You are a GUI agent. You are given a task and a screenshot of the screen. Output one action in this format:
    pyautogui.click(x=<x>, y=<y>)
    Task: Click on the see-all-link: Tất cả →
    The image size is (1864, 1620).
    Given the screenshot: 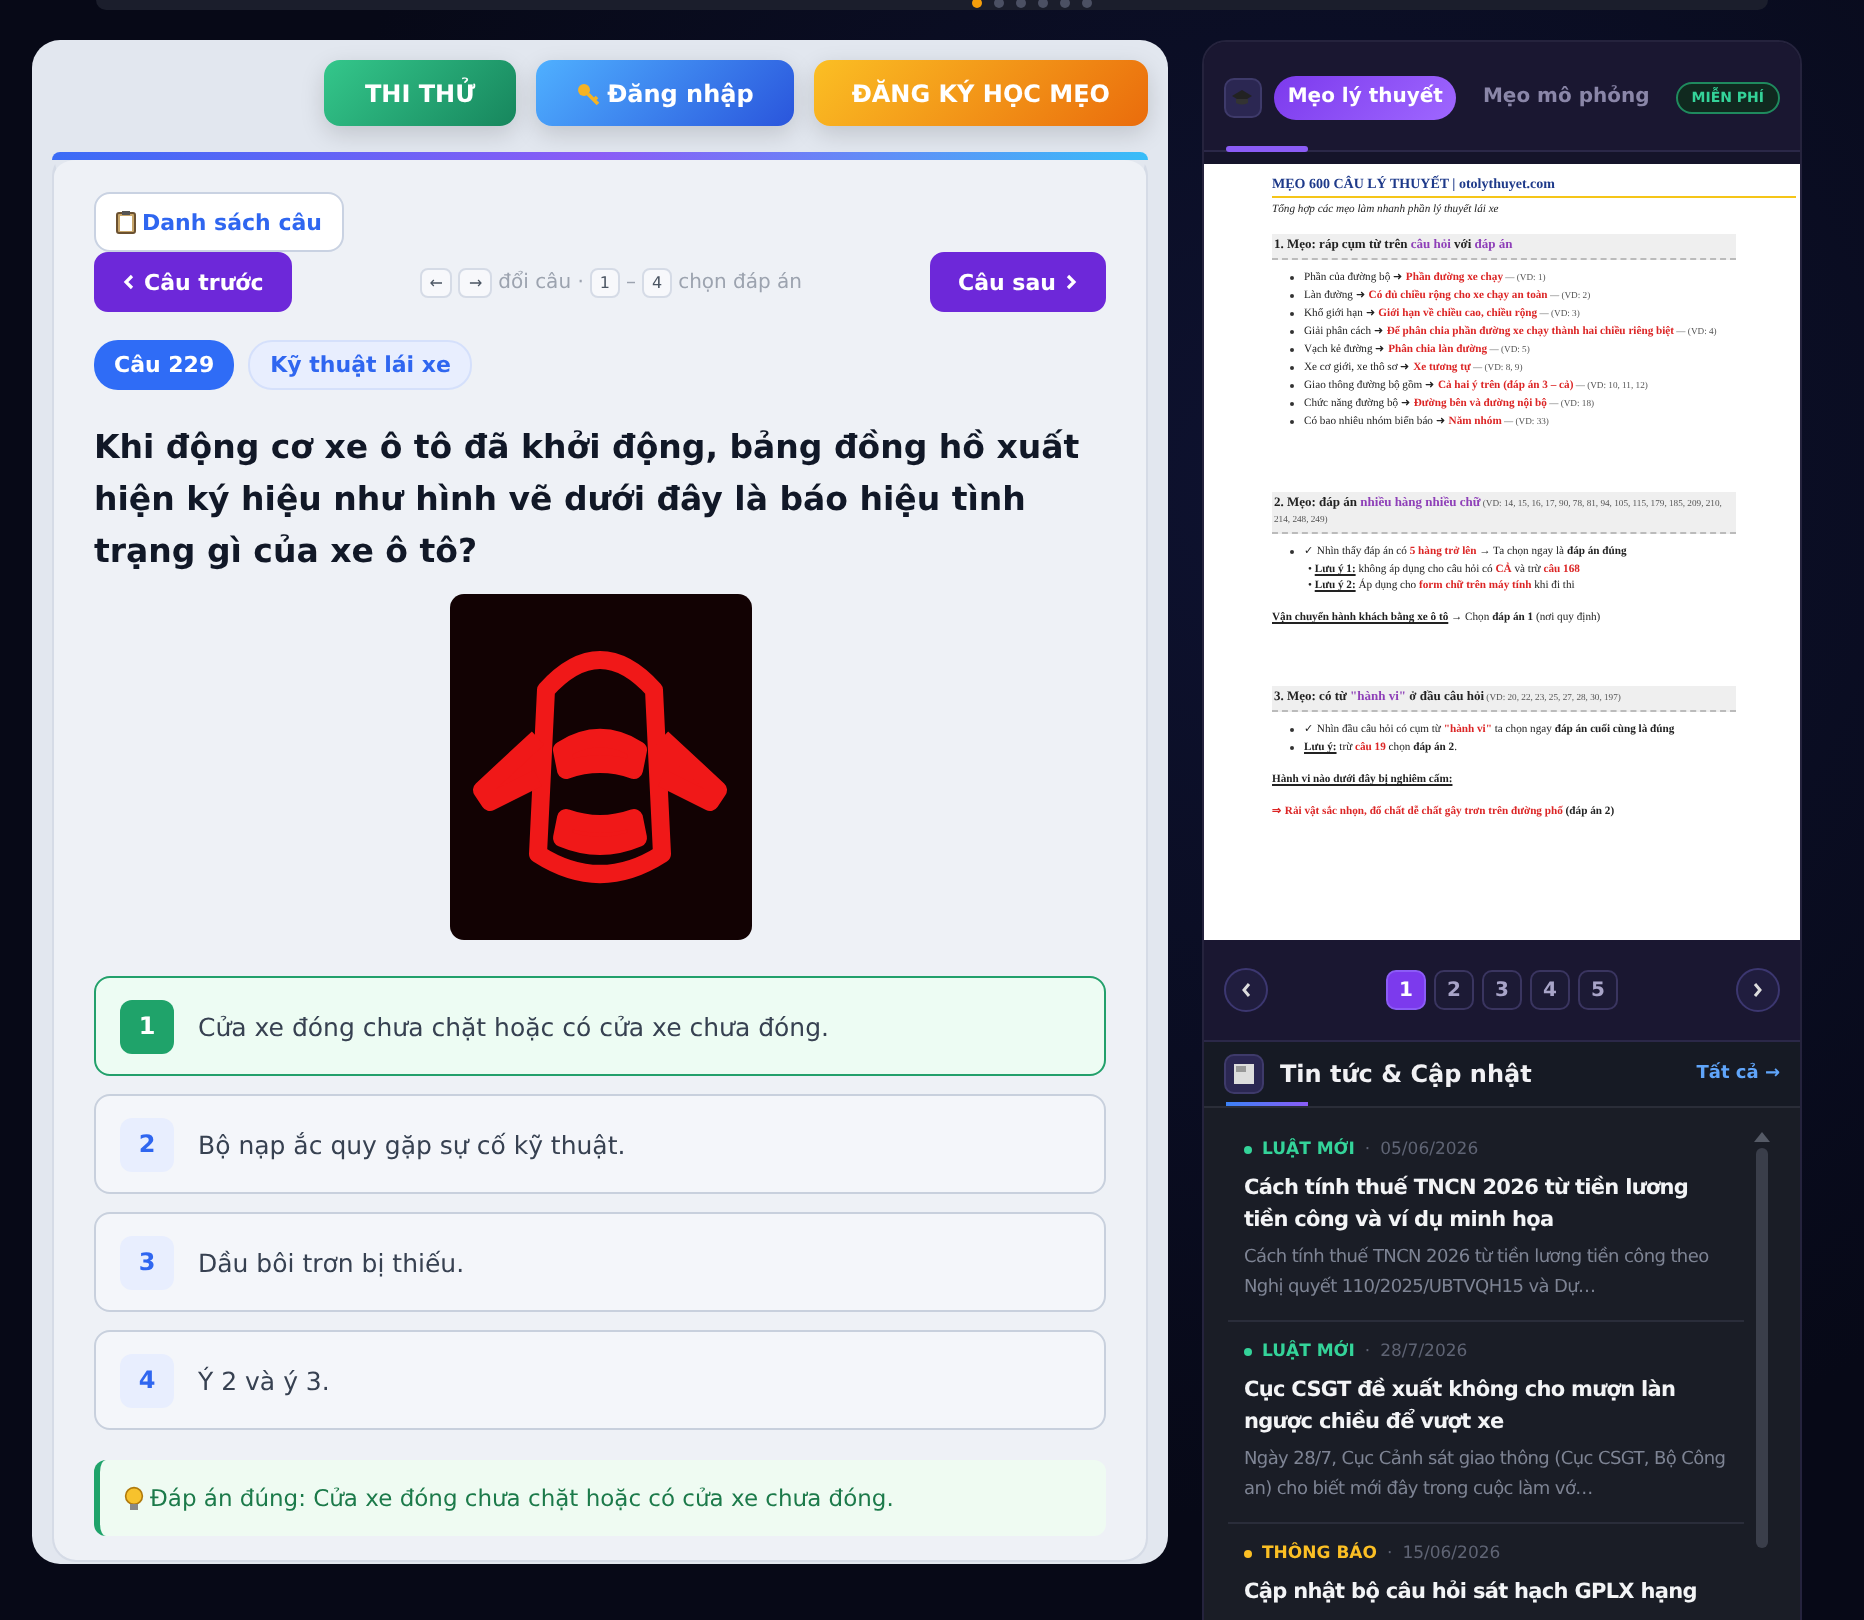 What is the action you would take?
    pyautogui.click(x=1738, y=1074)
    